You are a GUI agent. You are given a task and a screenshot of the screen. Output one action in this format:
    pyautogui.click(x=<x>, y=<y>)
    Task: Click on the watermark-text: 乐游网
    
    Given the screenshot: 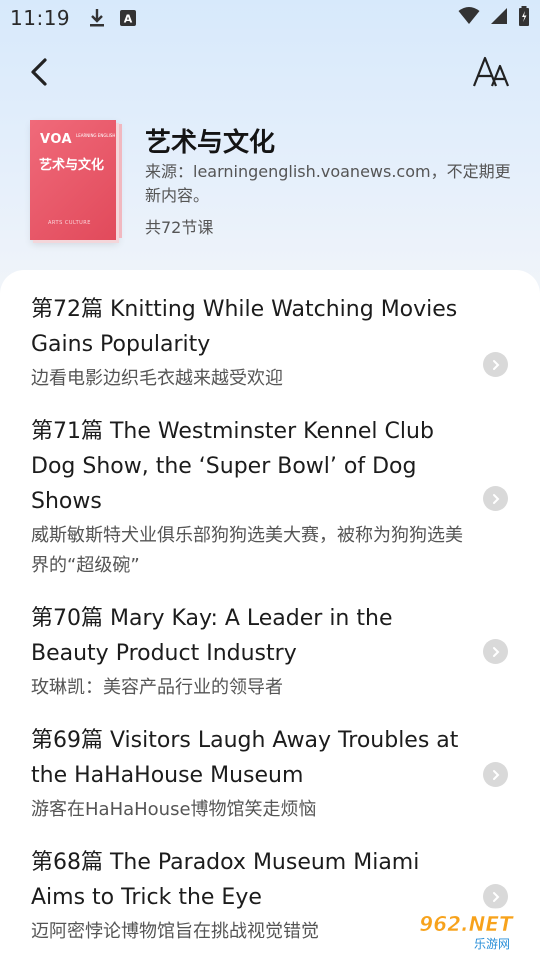 What is the action you would take?
    pyautogui.click(x=492, y=944)
    